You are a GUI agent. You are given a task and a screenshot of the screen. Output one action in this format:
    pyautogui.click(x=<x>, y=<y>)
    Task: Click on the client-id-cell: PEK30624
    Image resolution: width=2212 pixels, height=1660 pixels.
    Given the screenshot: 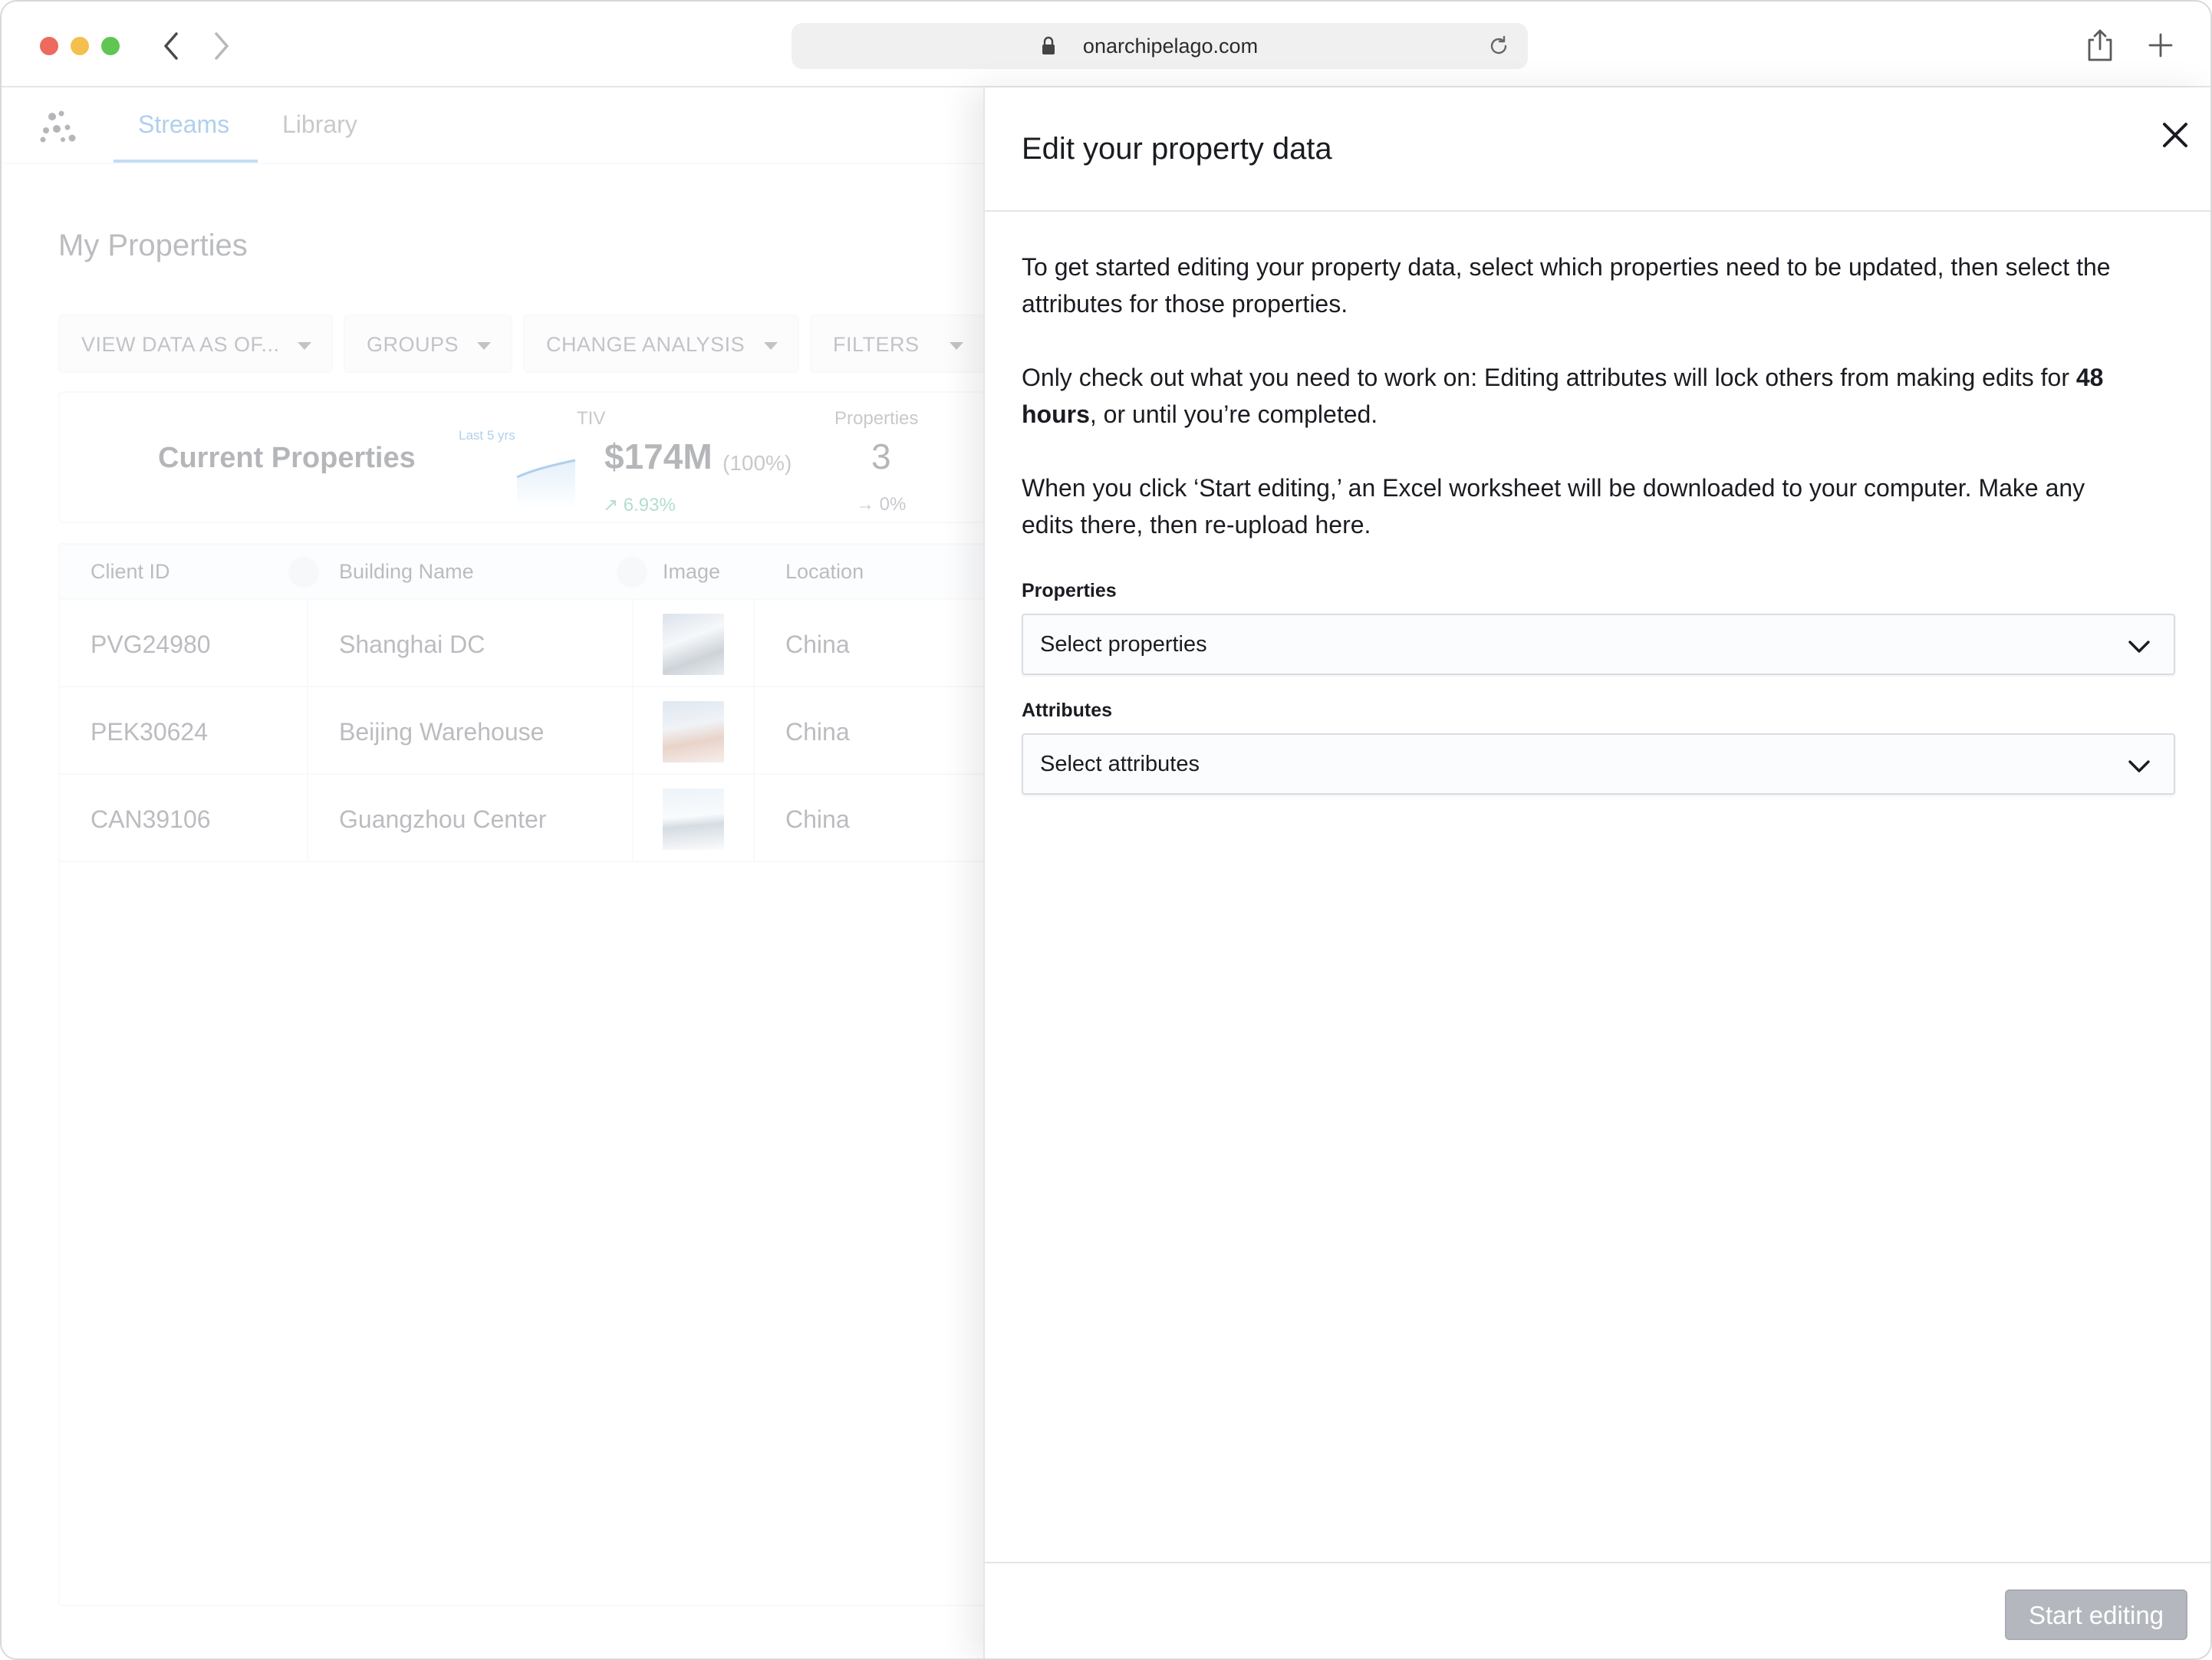 What is the action you would take?
    pyautogui.click(x=150, y=732)
    